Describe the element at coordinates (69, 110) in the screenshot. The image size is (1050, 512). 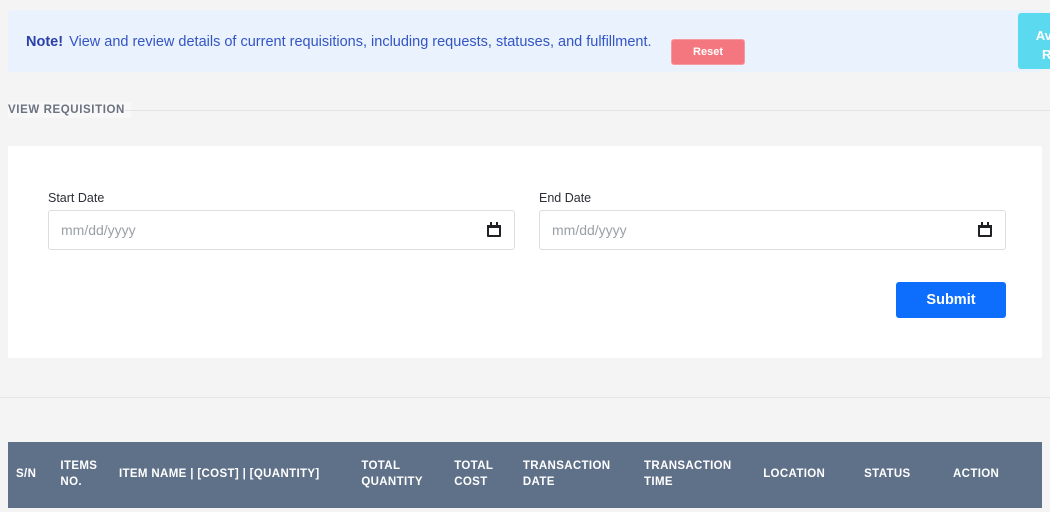
I see `page-title: VIEW REQUISITION` at that location.